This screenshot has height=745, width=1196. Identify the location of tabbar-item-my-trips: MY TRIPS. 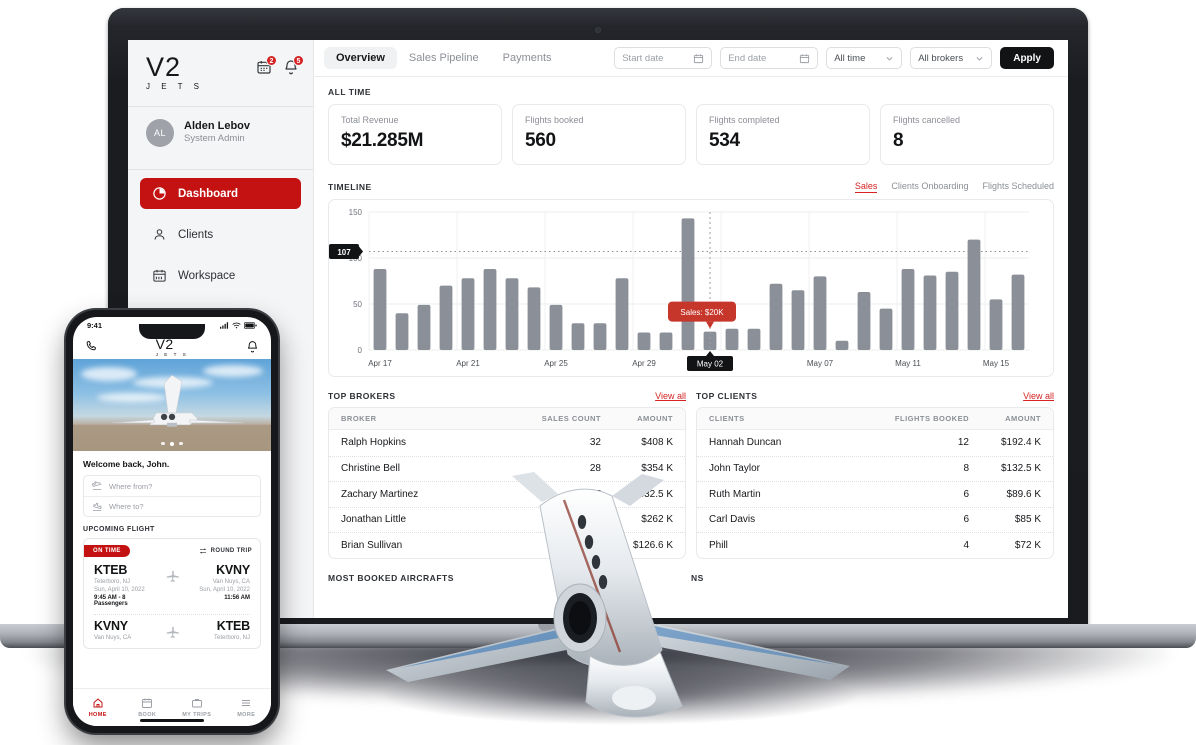
(197, 707).